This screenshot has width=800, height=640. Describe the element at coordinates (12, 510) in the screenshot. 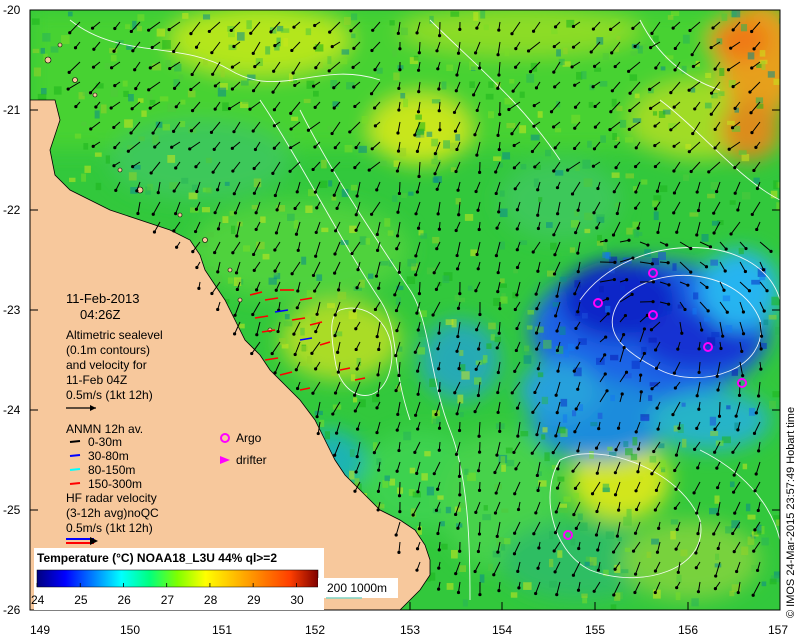

I see `lat-tick-label: -25` at that location.